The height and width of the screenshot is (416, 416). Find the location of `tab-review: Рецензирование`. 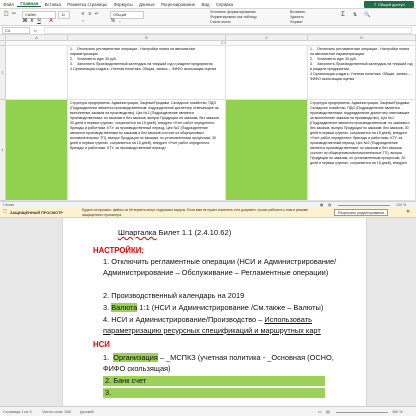

tab-review: Рецензирование is located at coordinates (178, 4).